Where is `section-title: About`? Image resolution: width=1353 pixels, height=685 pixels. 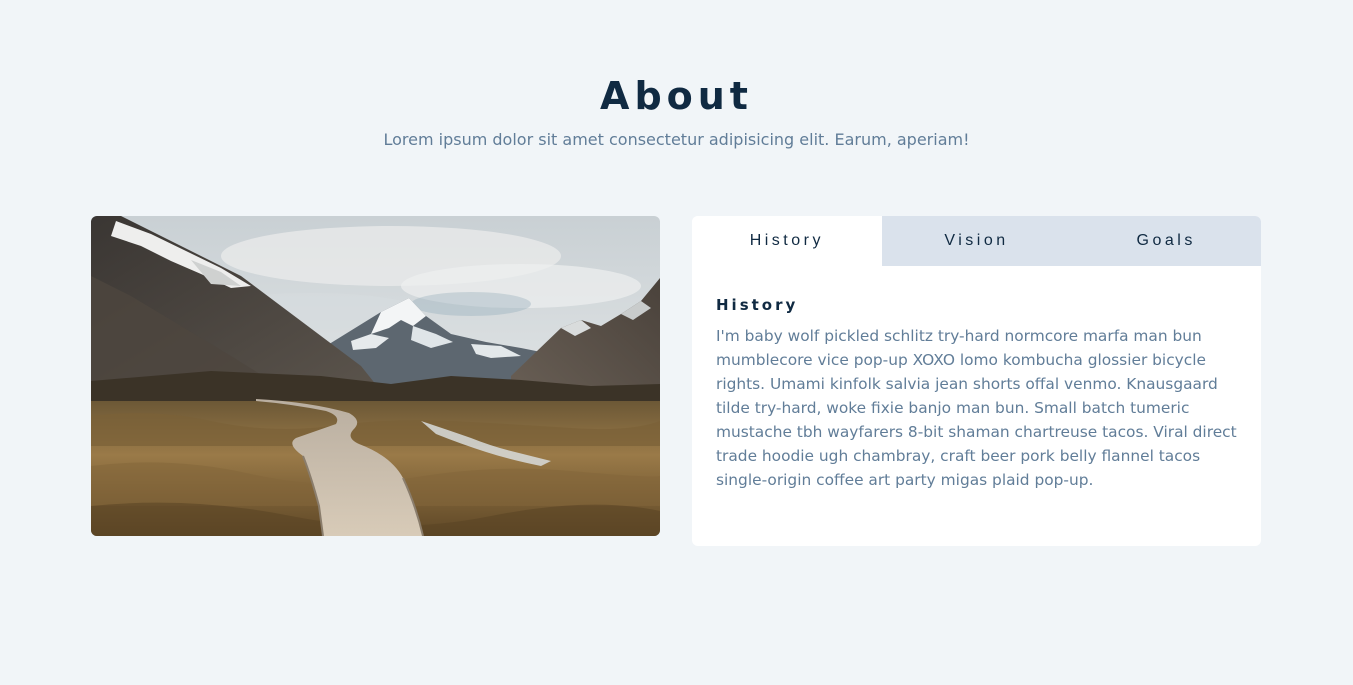 section-title: About is located at coordinates (676, 96).